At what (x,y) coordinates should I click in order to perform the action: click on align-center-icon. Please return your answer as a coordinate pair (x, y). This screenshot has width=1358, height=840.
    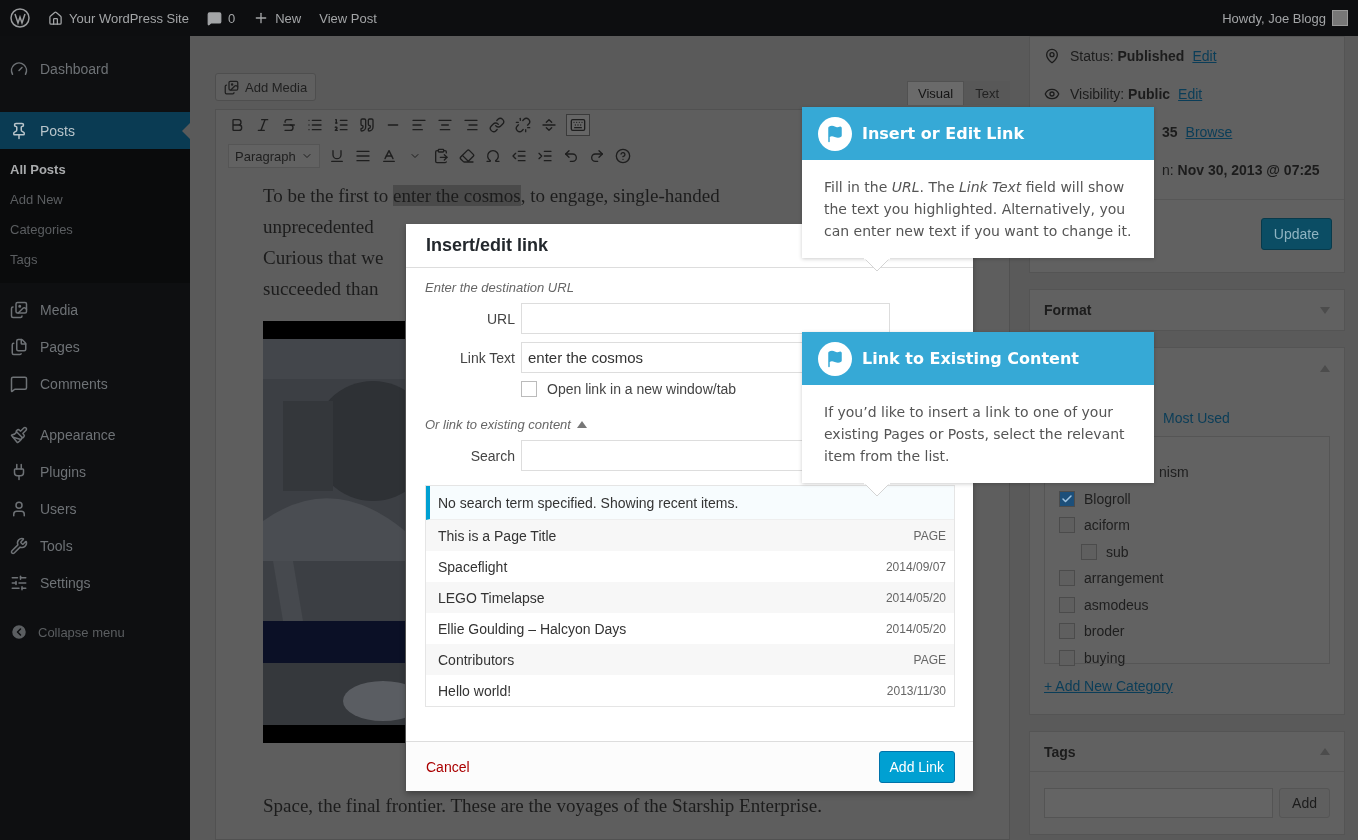
    Looking at the image, I should click on (445, 125).